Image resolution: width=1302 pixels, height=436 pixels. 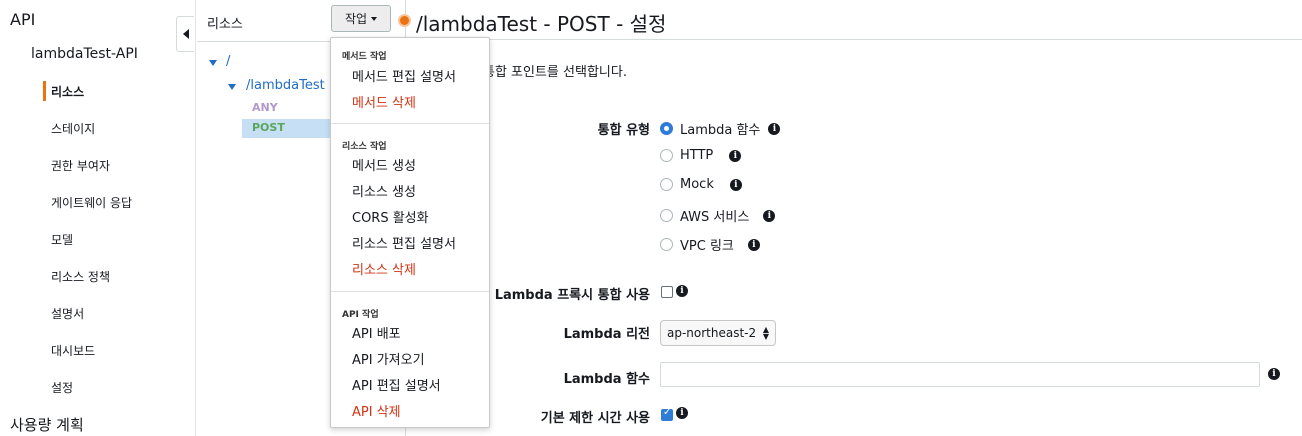 I want to click on radio-lambda-function: Lambda 함수 i, so click(x=720, y=128).